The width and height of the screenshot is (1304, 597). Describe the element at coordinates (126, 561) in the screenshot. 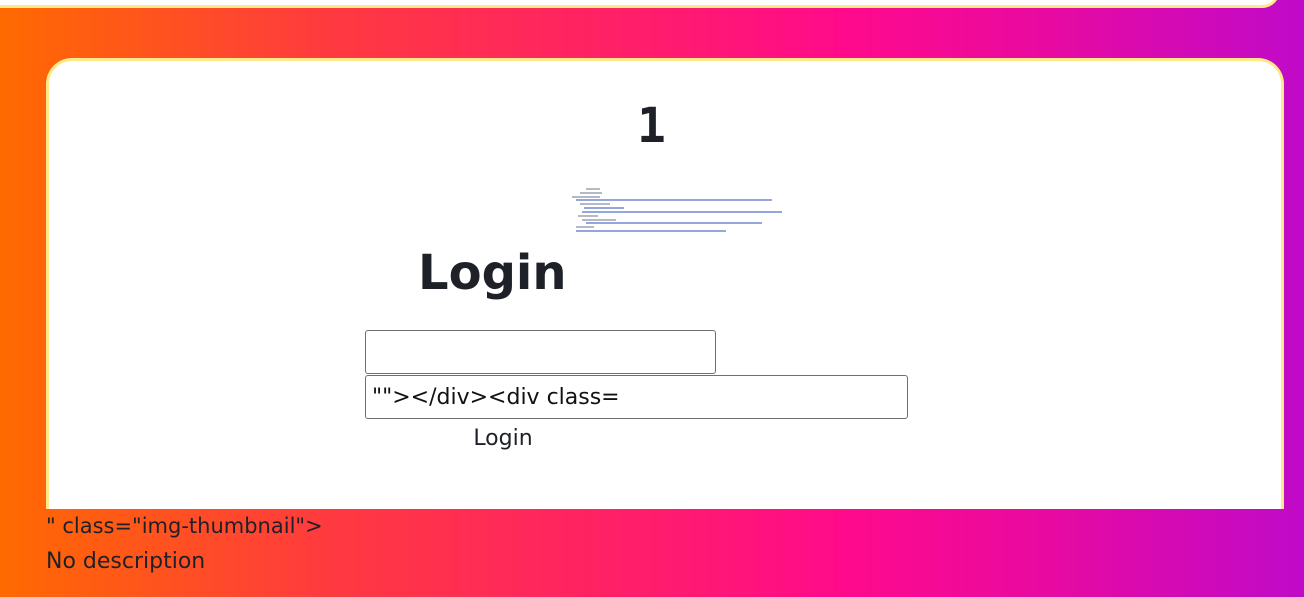

I see `post-description: No description` at that location.